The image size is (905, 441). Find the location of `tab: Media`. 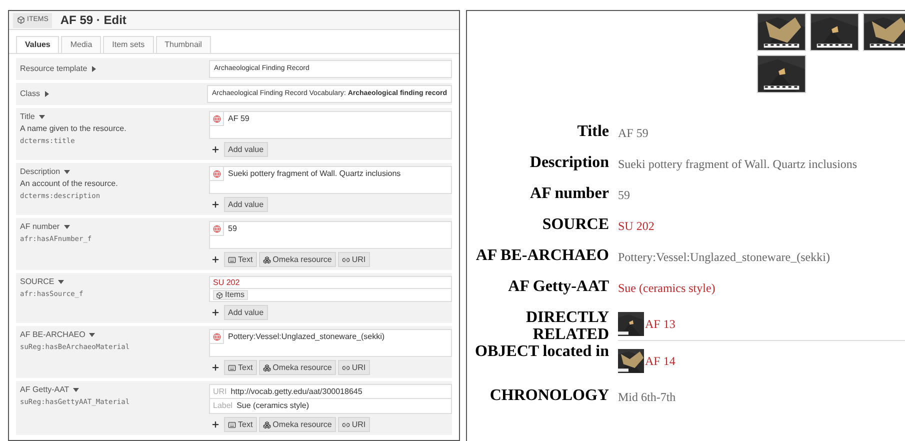

tab: Media is located at coordinates (81, 44).